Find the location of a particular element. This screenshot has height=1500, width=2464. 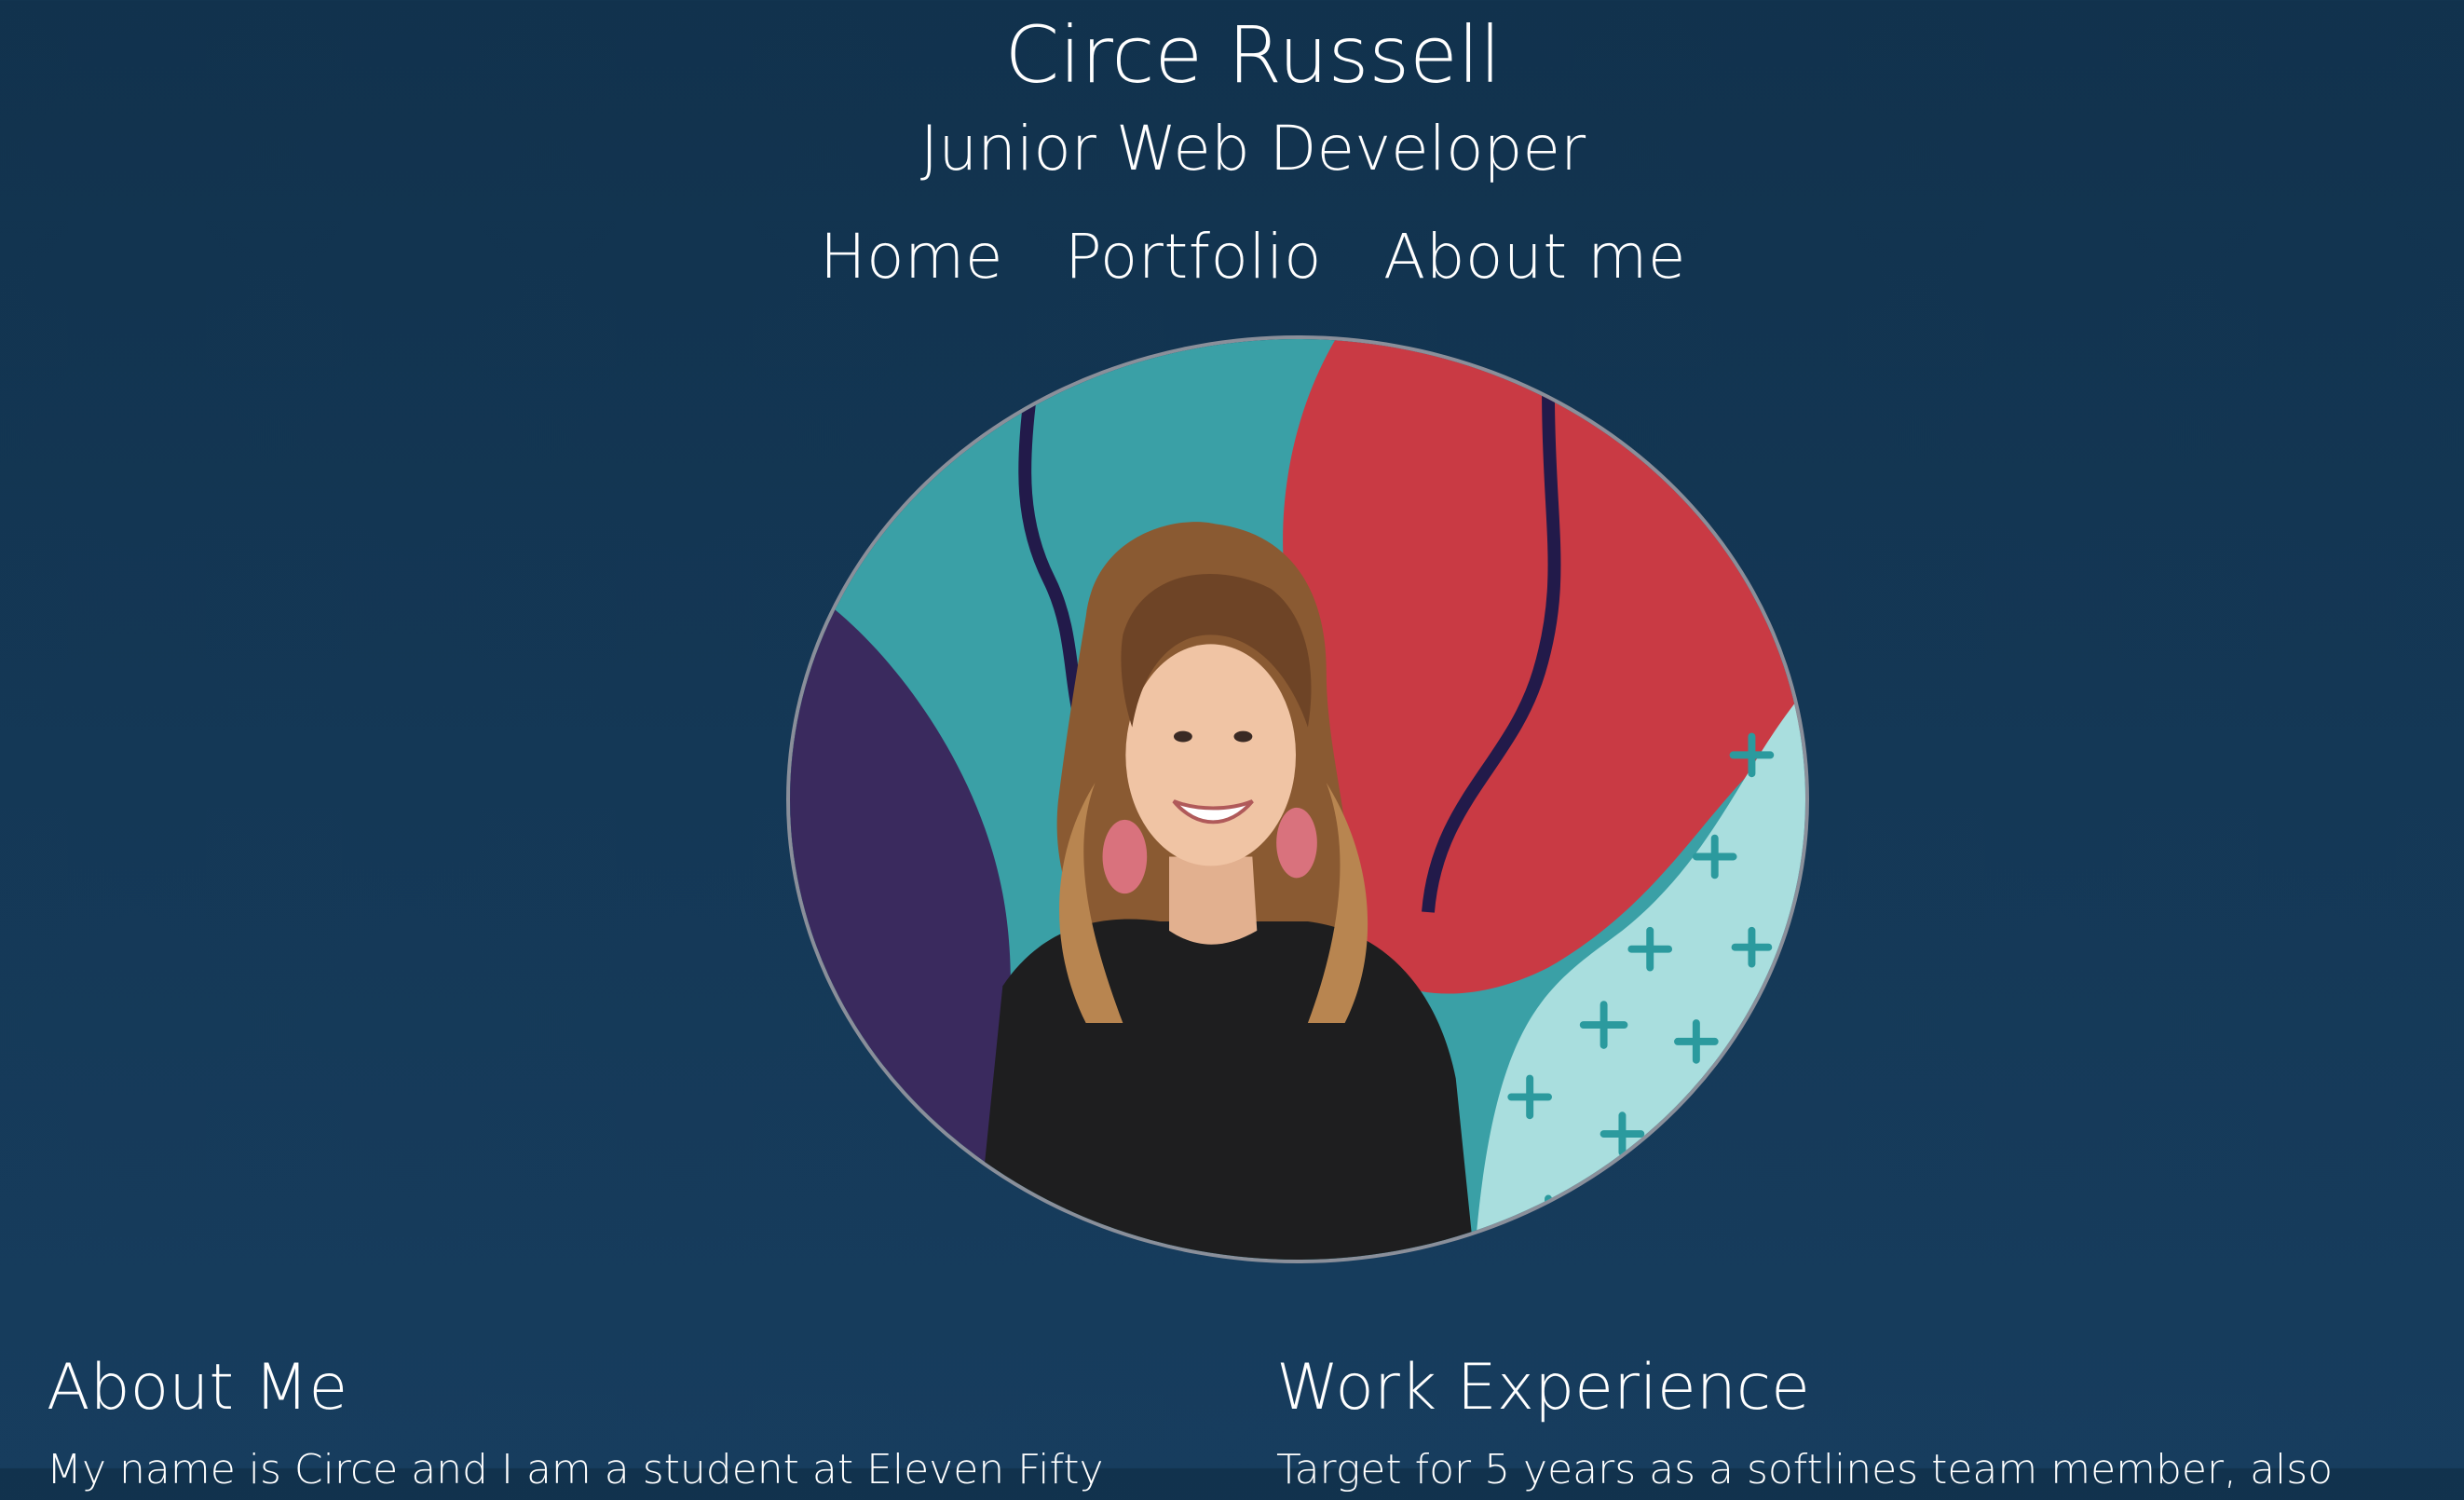

site-role: Junior Web Developer is located at coordinates (1252, 148).